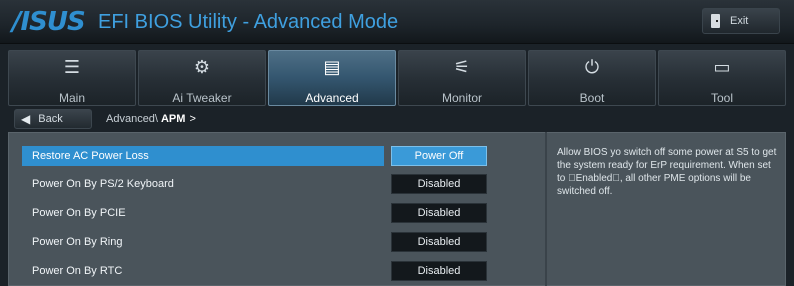 This screenshot has width=794, height=286. I want to click on tab-boot: ⏻ Boot, so click(592, 78).